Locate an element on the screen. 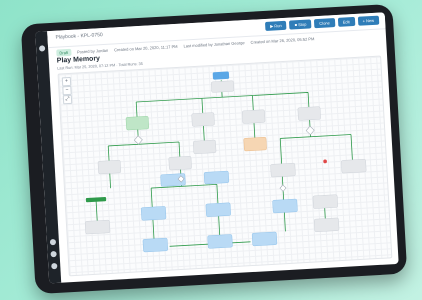 This screenshot has height=300, width=422. help-icon is located at coordinates (53, 254).